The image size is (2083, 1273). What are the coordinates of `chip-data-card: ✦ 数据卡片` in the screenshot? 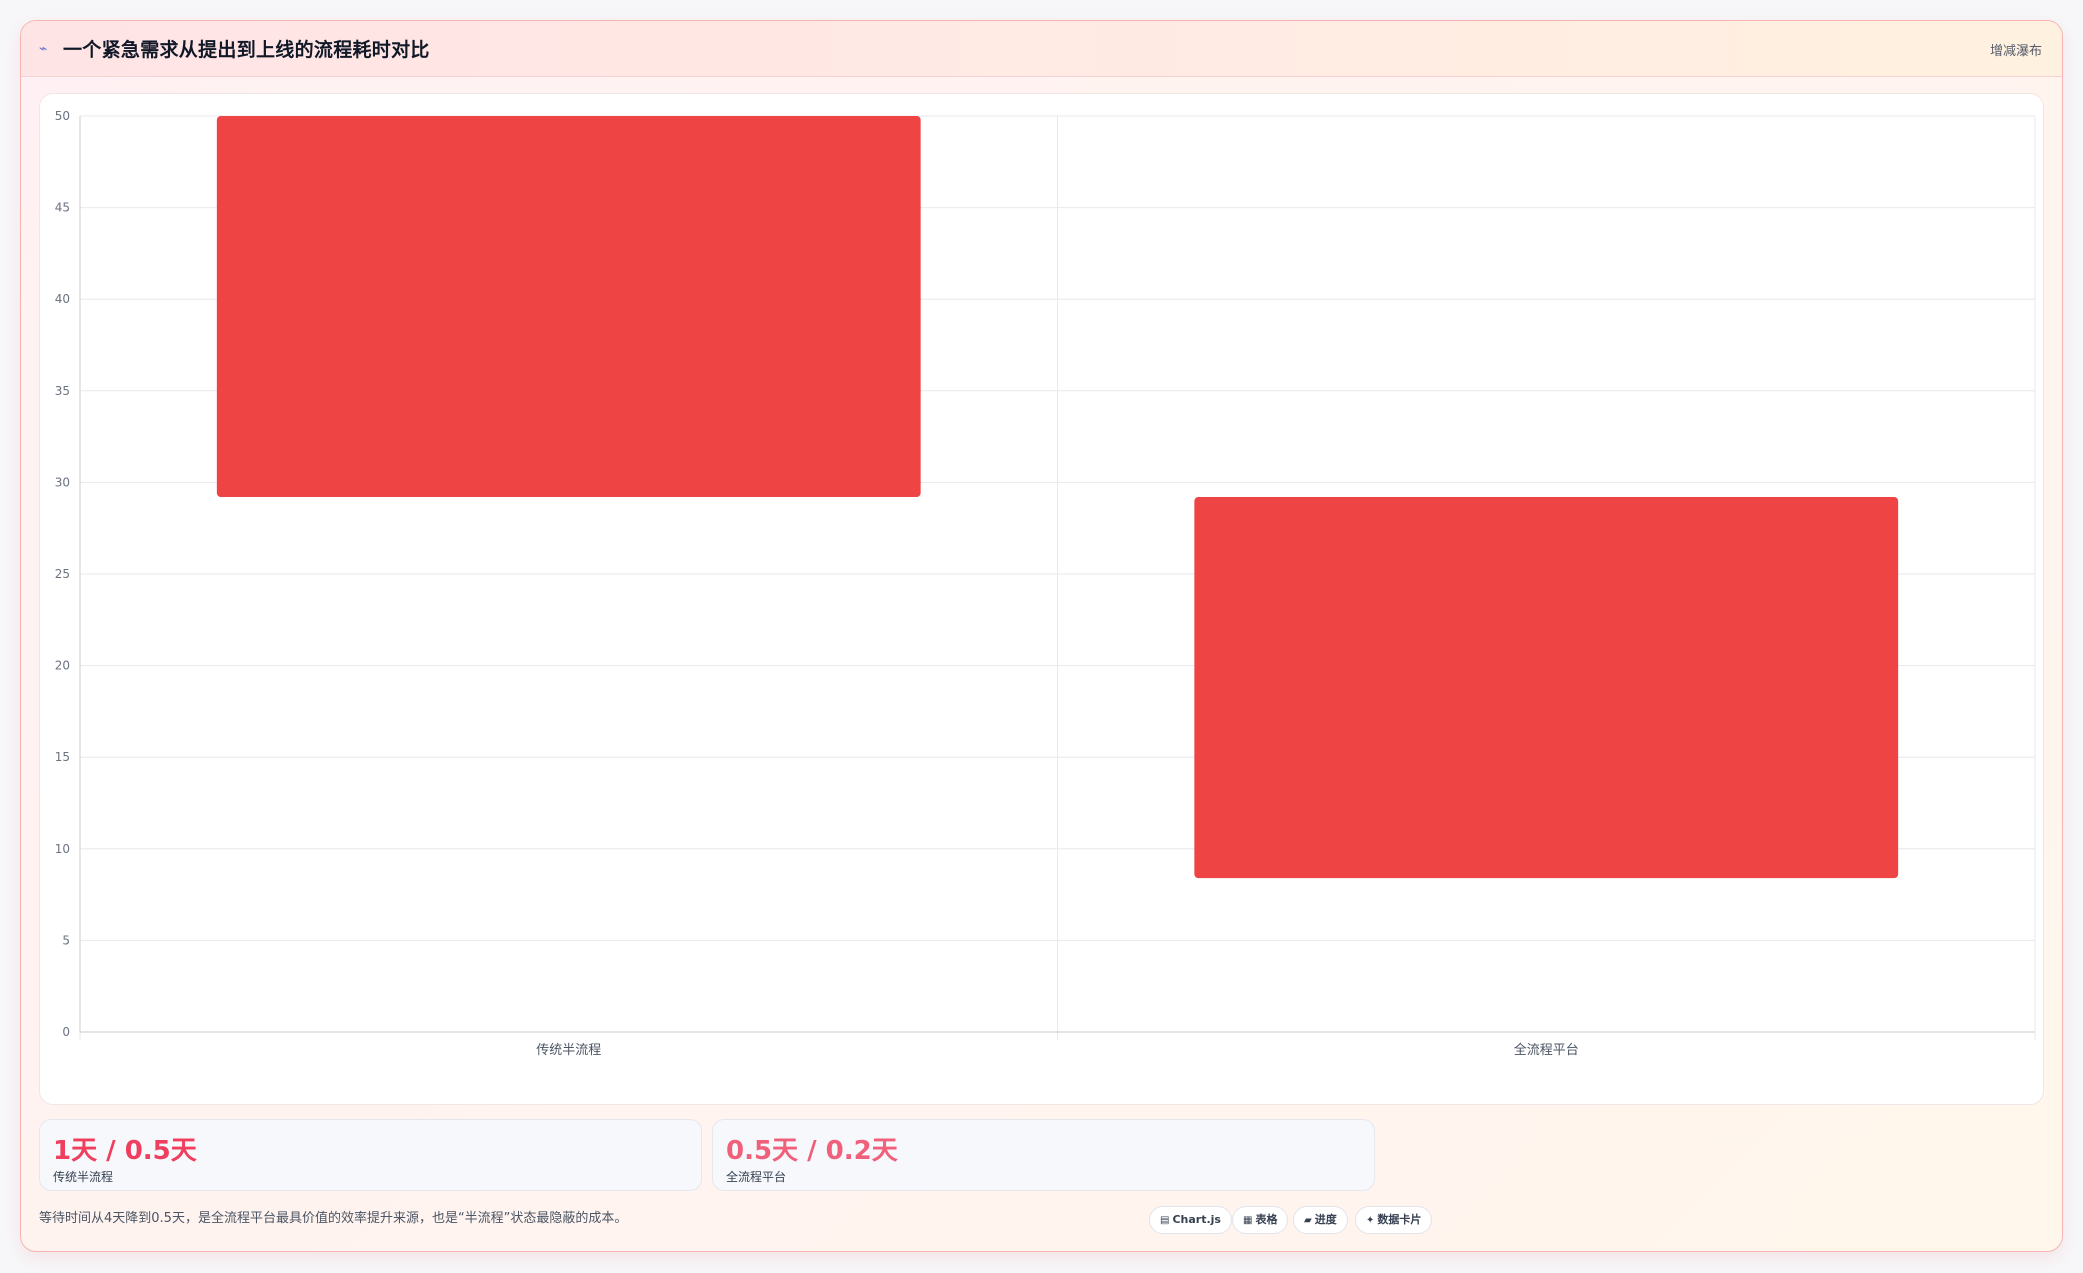 It's located at (1394, 1220).